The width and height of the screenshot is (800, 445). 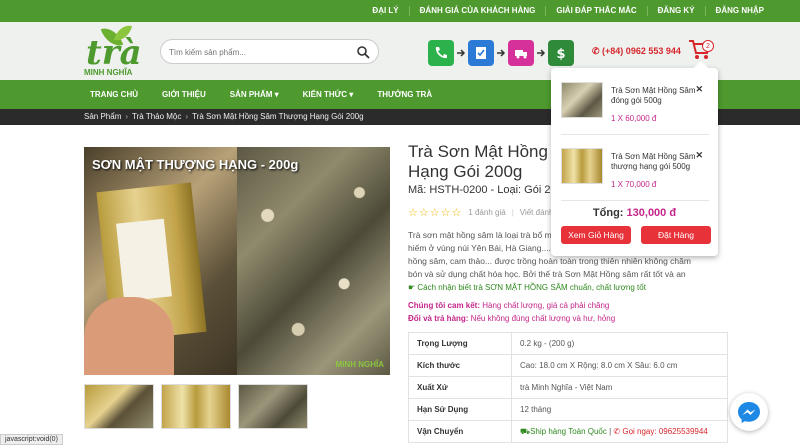 What do you see at coordinates (675, 11) in the screenshot?
I see `top-link-register: ĐĂNG KÝ` at bounding box center [675, 11].